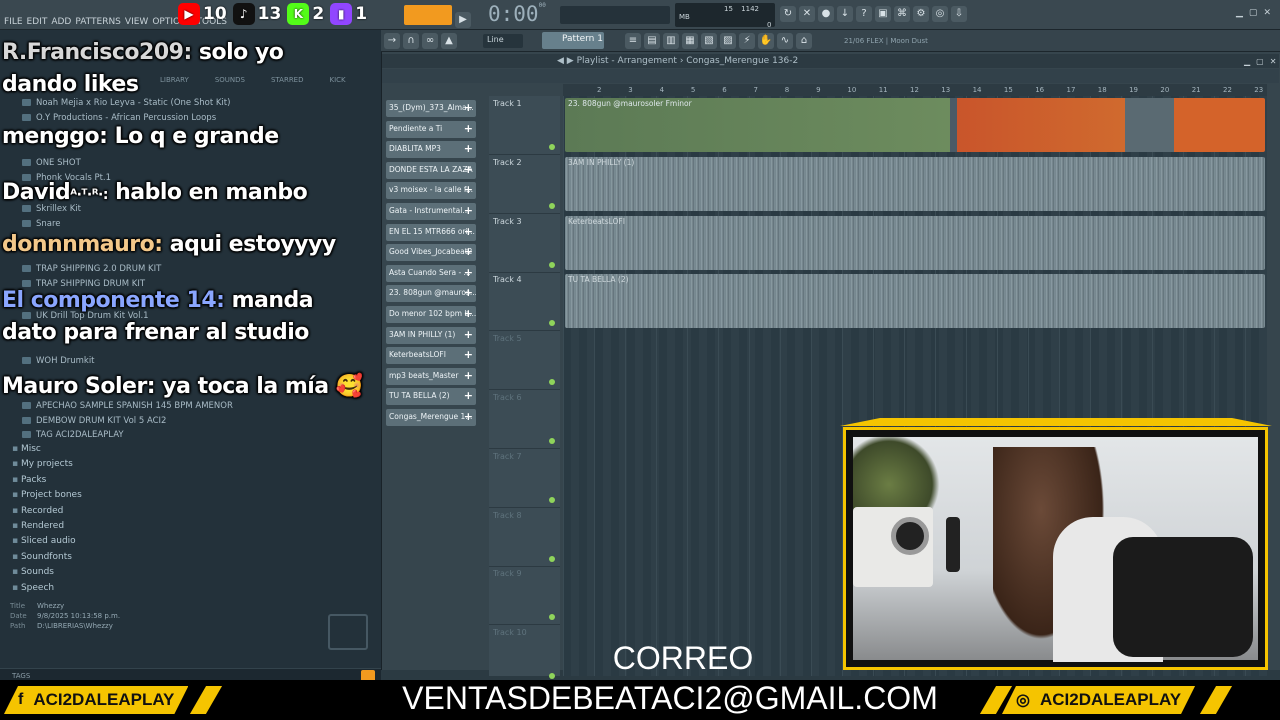  I want to click on browser-window-icon: ▧, so click(709, 41).